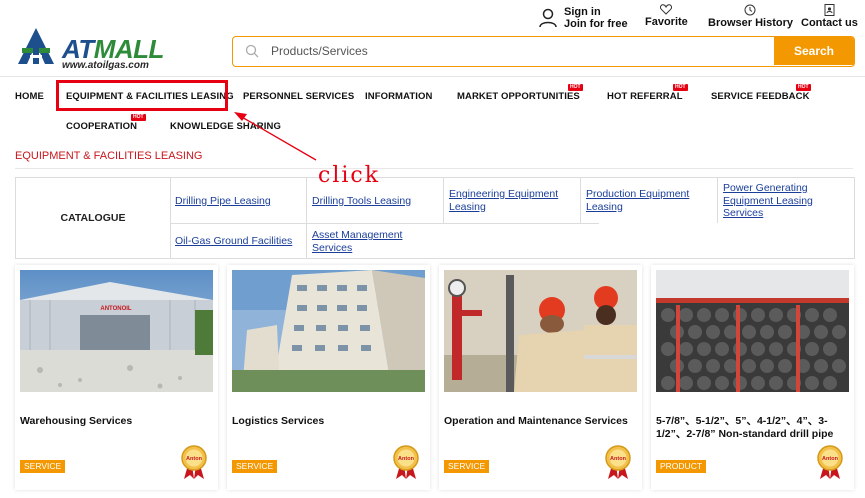 The height and width of the screenshot is (498, 865). Describe the element at coordinates (750, 10) in the screenshot. I see `clock-icon` at that location.